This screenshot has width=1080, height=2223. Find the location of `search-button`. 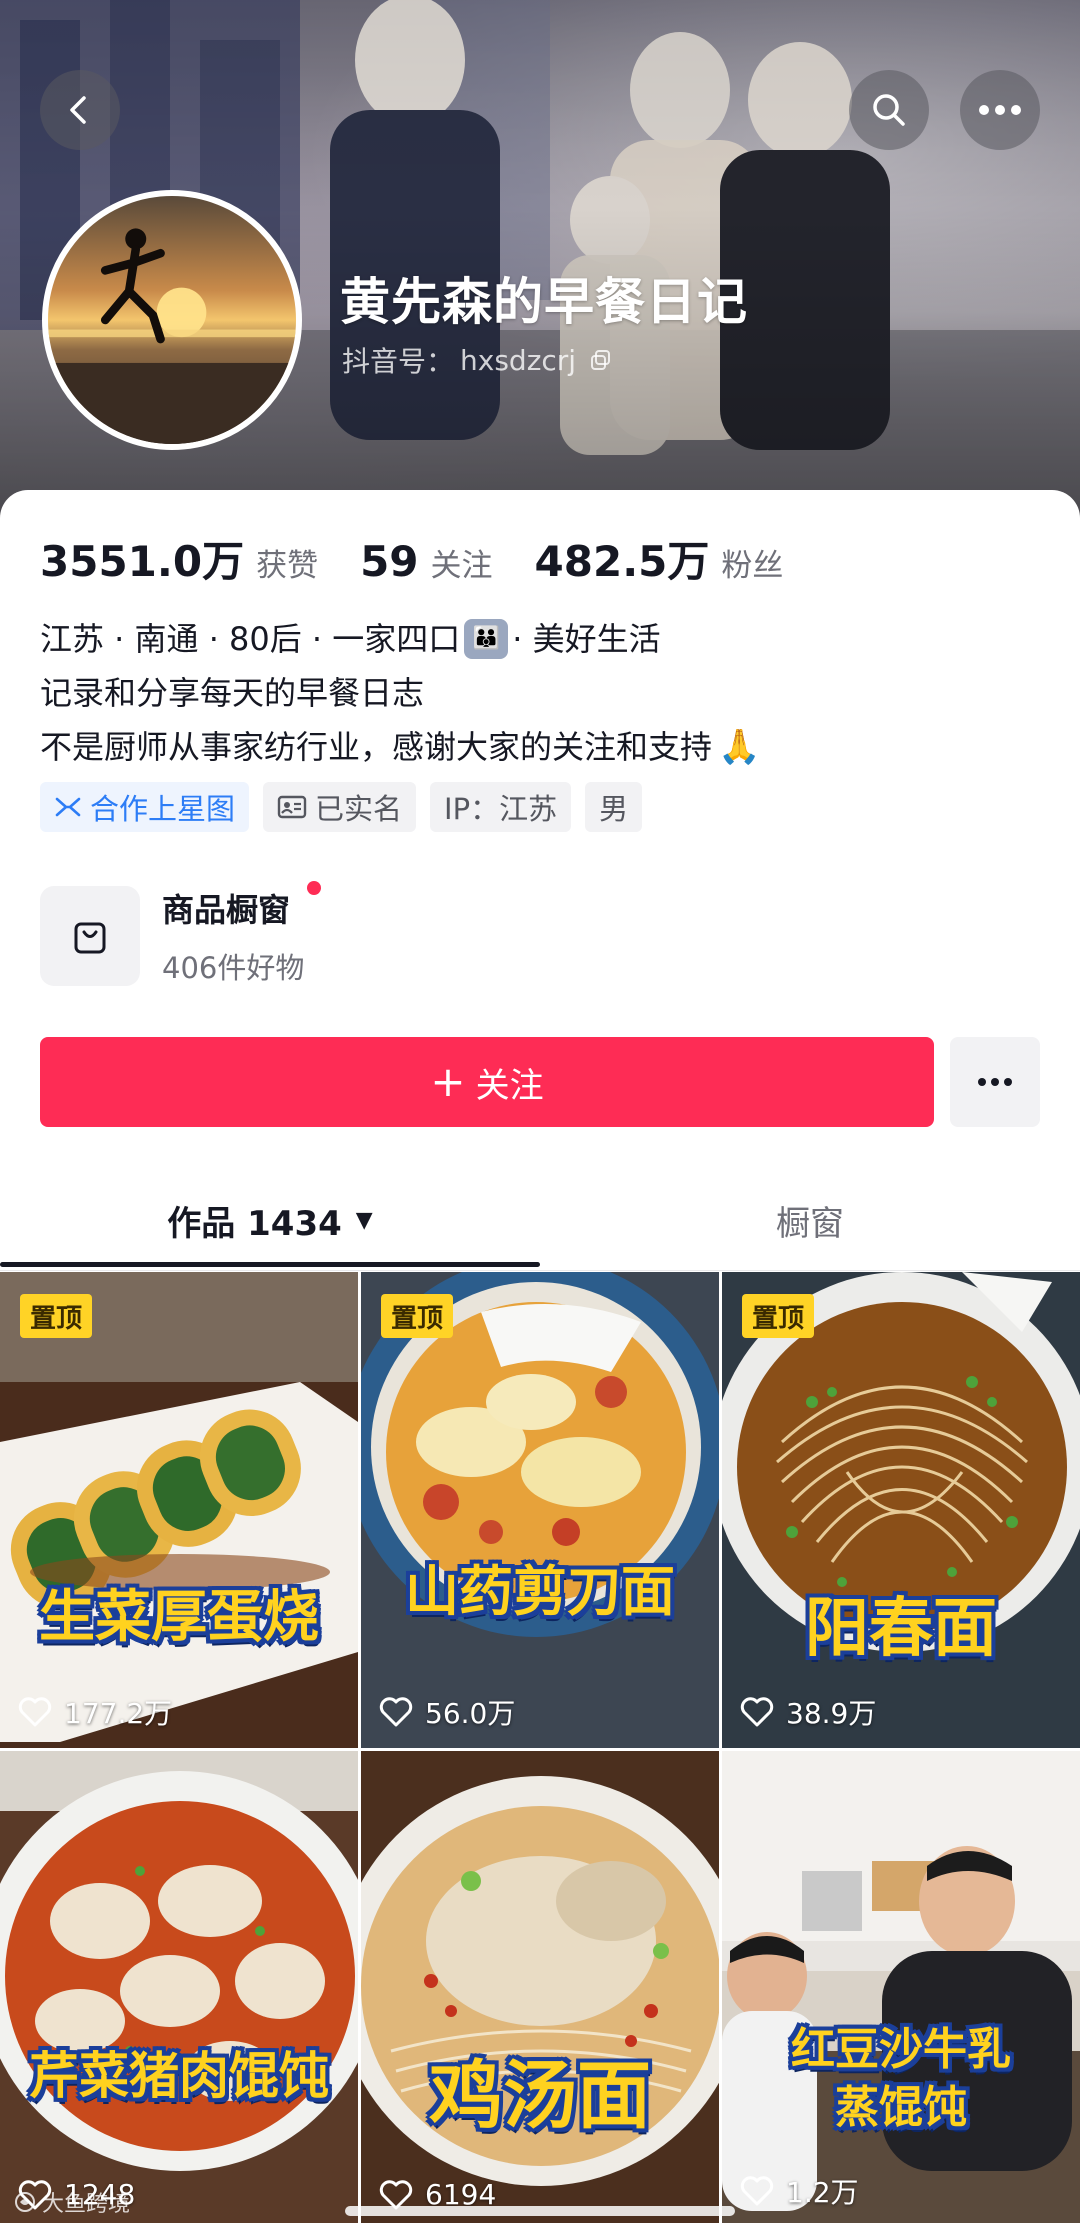

search-button is located at coordinates (889, 110).